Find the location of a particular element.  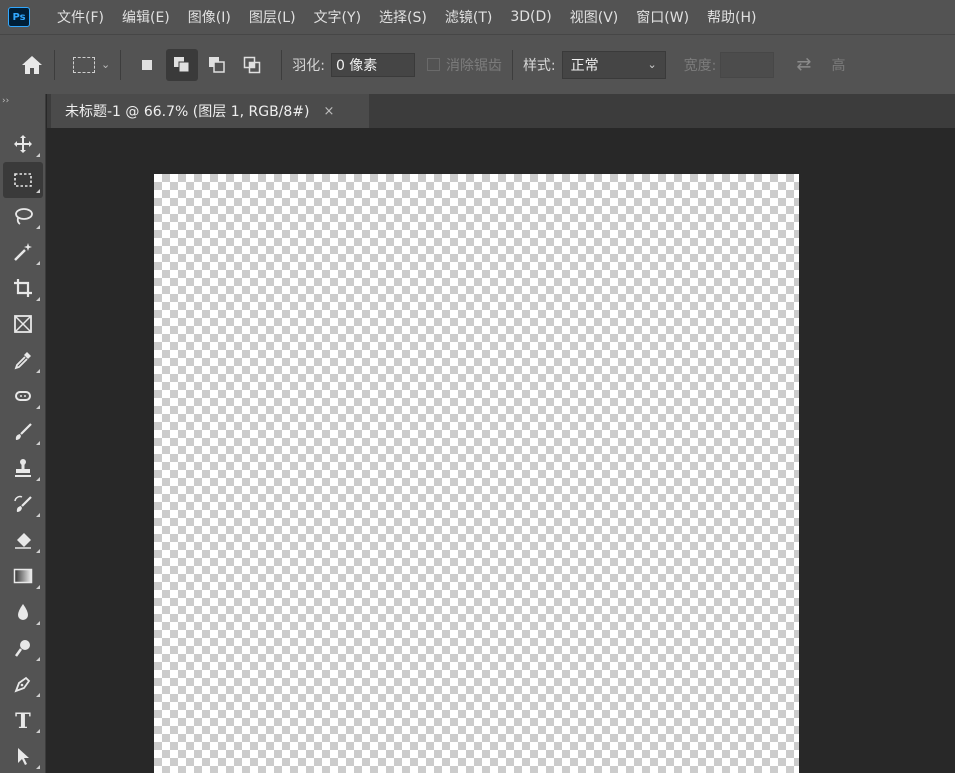

feather-input: 0 像素 is located at coordinates (372, 64).